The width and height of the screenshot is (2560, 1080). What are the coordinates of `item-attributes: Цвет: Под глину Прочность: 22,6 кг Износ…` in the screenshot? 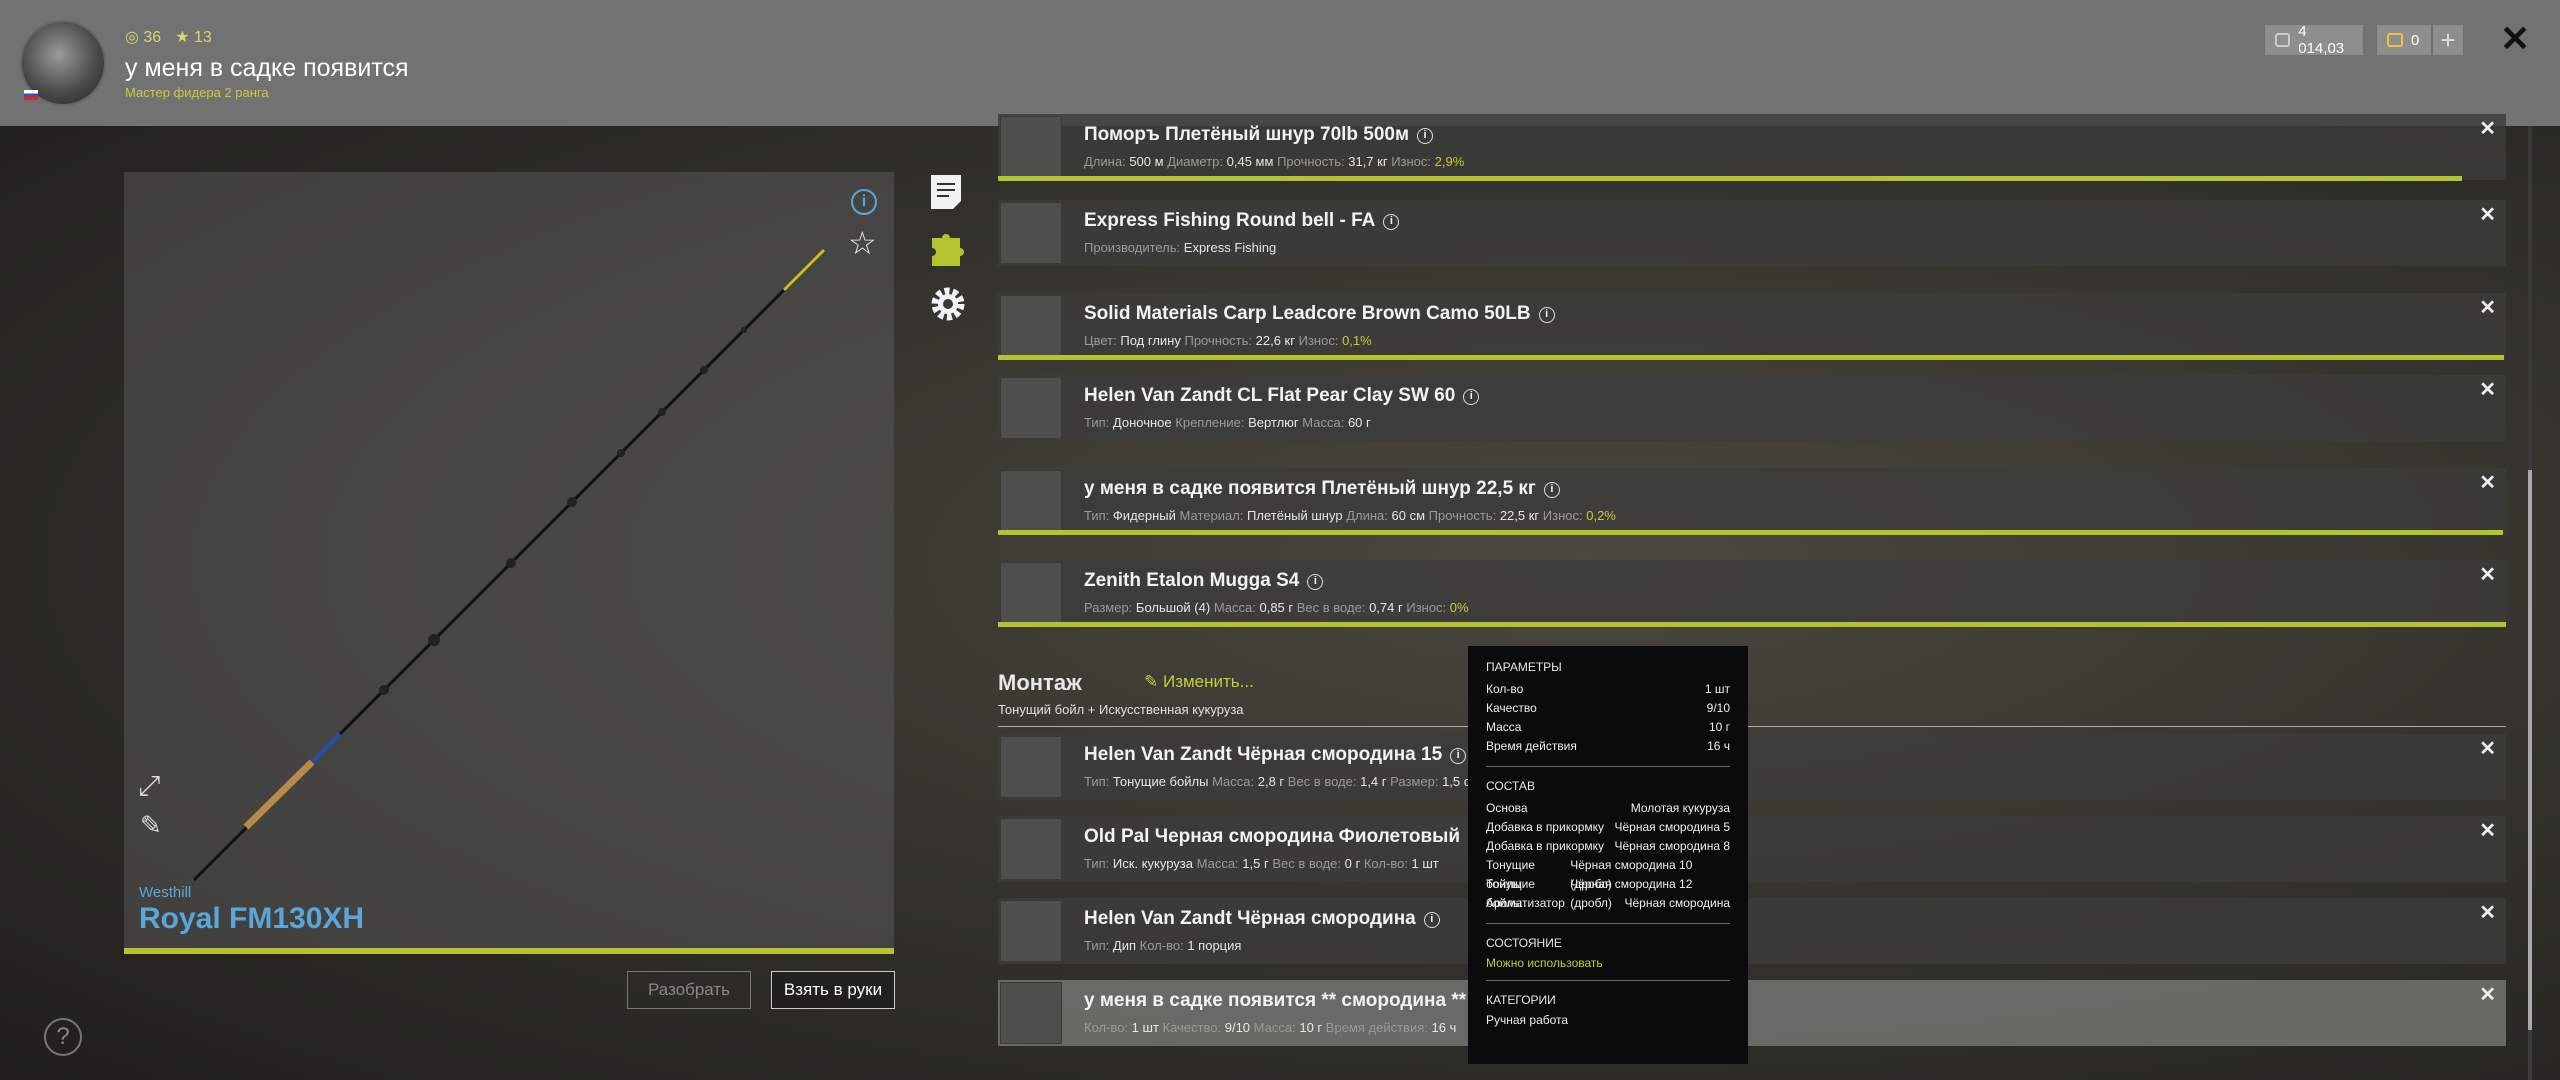 It's located at (1228, 340).